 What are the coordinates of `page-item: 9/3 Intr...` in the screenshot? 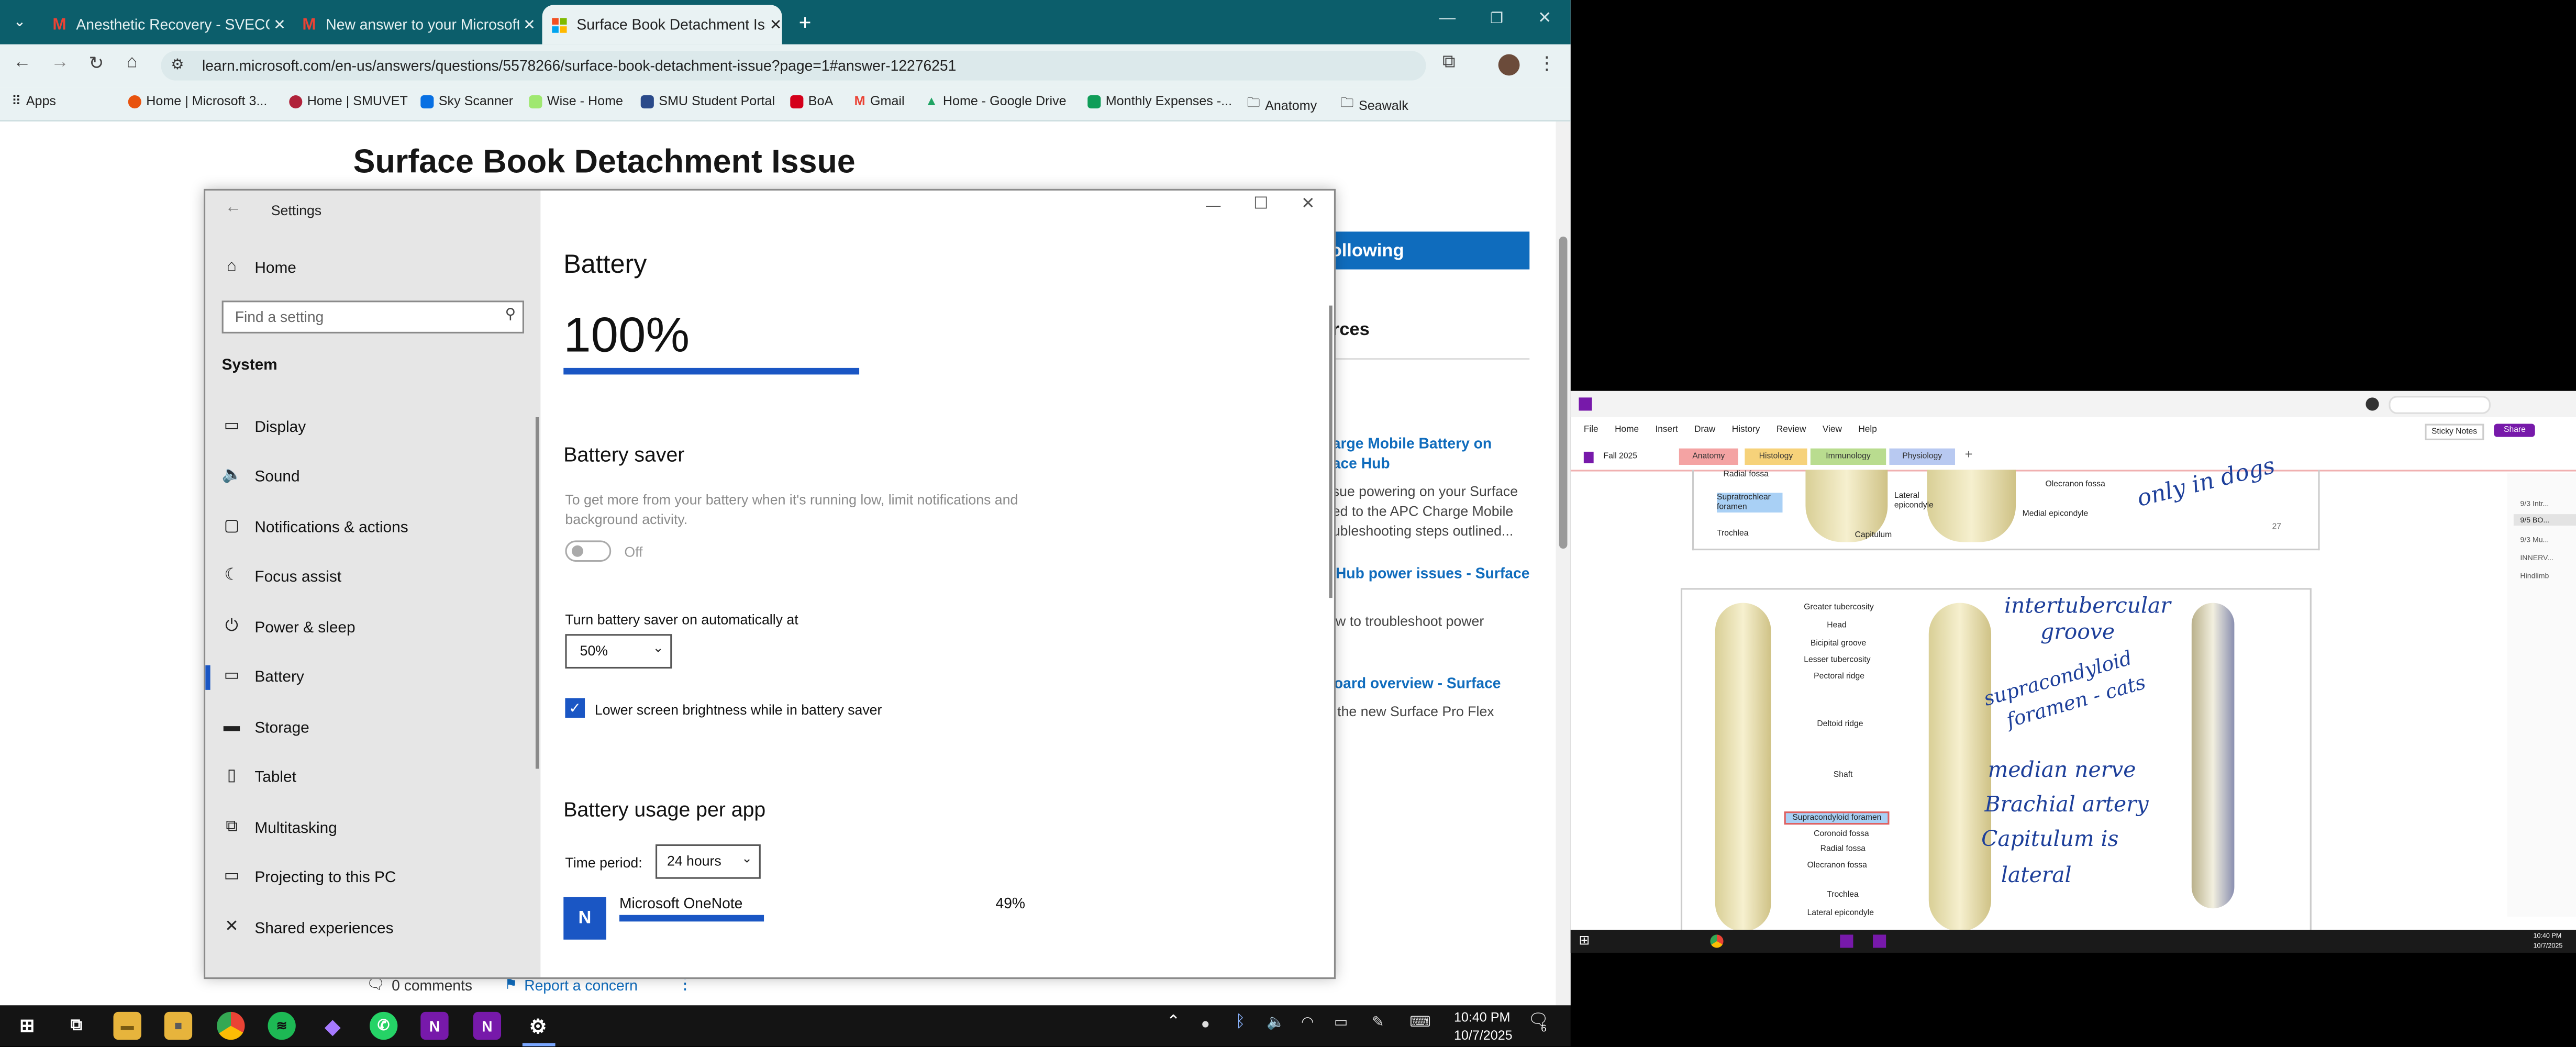 It's located at (2534, 503).